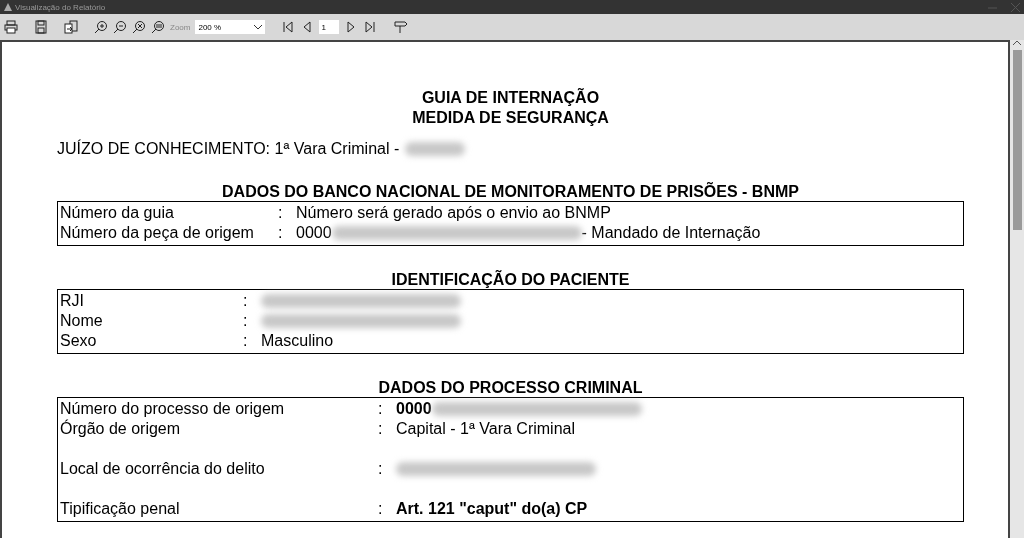  I want to click on field-value: Art. 121 "caput" do(a) CP, so click(492, 509).